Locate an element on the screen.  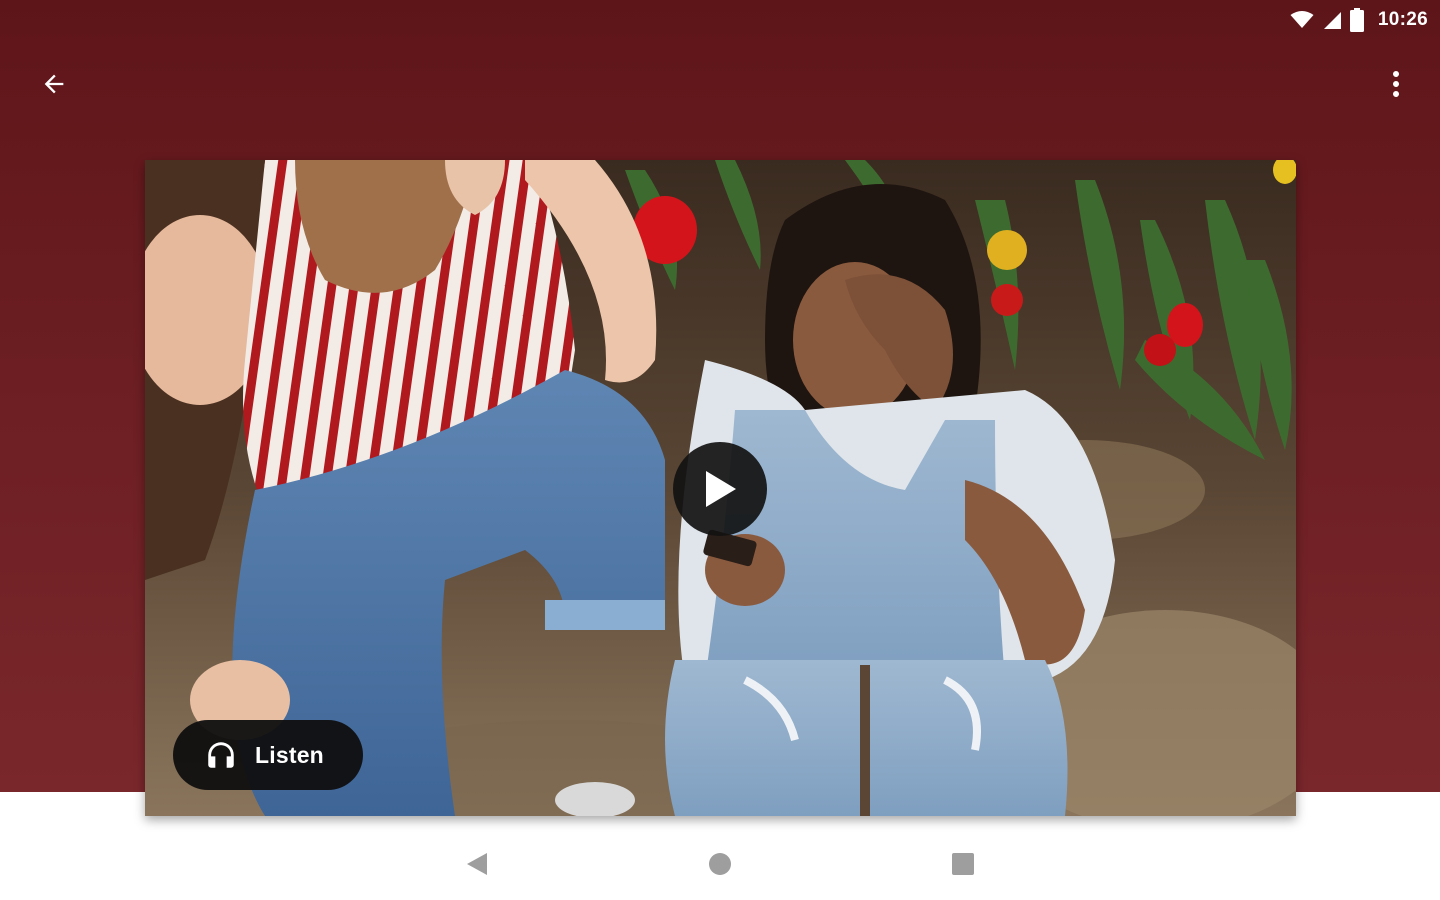
nav-back-icon is located at coordinates (477, 864).